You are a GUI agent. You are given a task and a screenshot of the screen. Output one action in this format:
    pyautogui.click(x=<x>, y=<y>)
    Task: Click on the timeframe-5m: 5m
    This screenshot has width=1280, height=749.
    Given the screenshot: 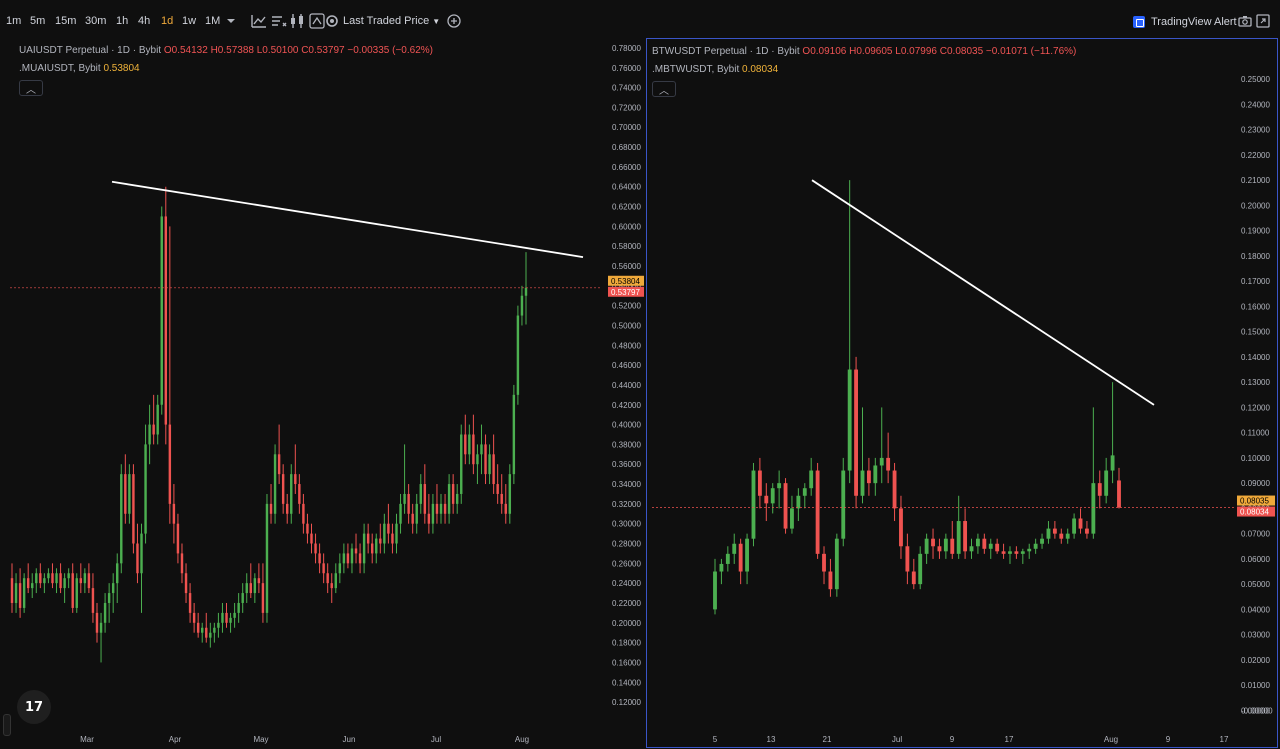 What is the action you would take?
    pyautogui.click(x=37, y=21)
    